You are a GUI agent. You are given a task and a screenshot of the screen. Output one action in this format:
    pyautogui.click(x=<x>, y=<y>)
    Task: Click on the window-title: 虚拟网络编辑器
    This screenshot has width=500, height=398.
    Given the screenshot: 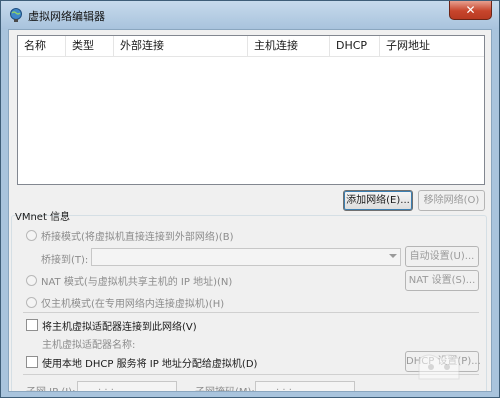 What is the action you would take?
    pyautogui.click(x=66, y=16)
    